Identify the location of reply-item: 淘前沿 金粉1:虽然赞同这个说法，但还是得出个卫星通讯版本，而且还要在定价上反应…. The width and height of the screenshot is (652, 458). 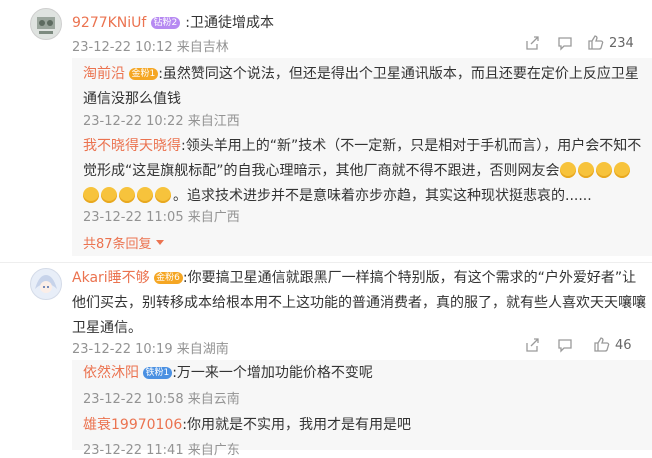
(365, 87).